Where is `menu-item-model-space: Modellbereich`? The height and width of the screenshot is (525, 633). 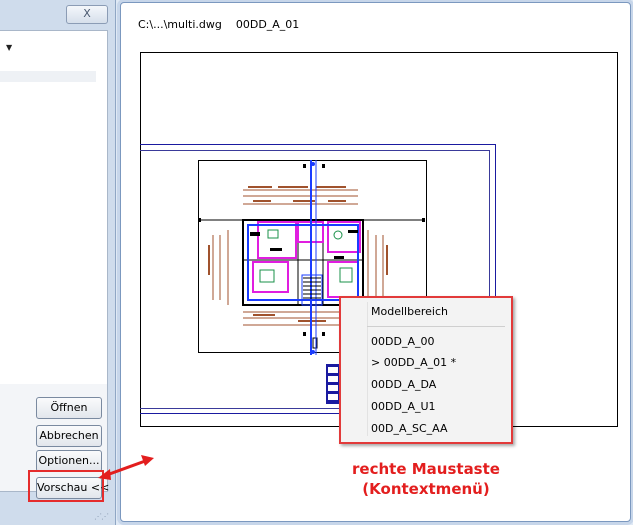 menu-item-model-space: Modellbereich is located at coordinates (409, 311).